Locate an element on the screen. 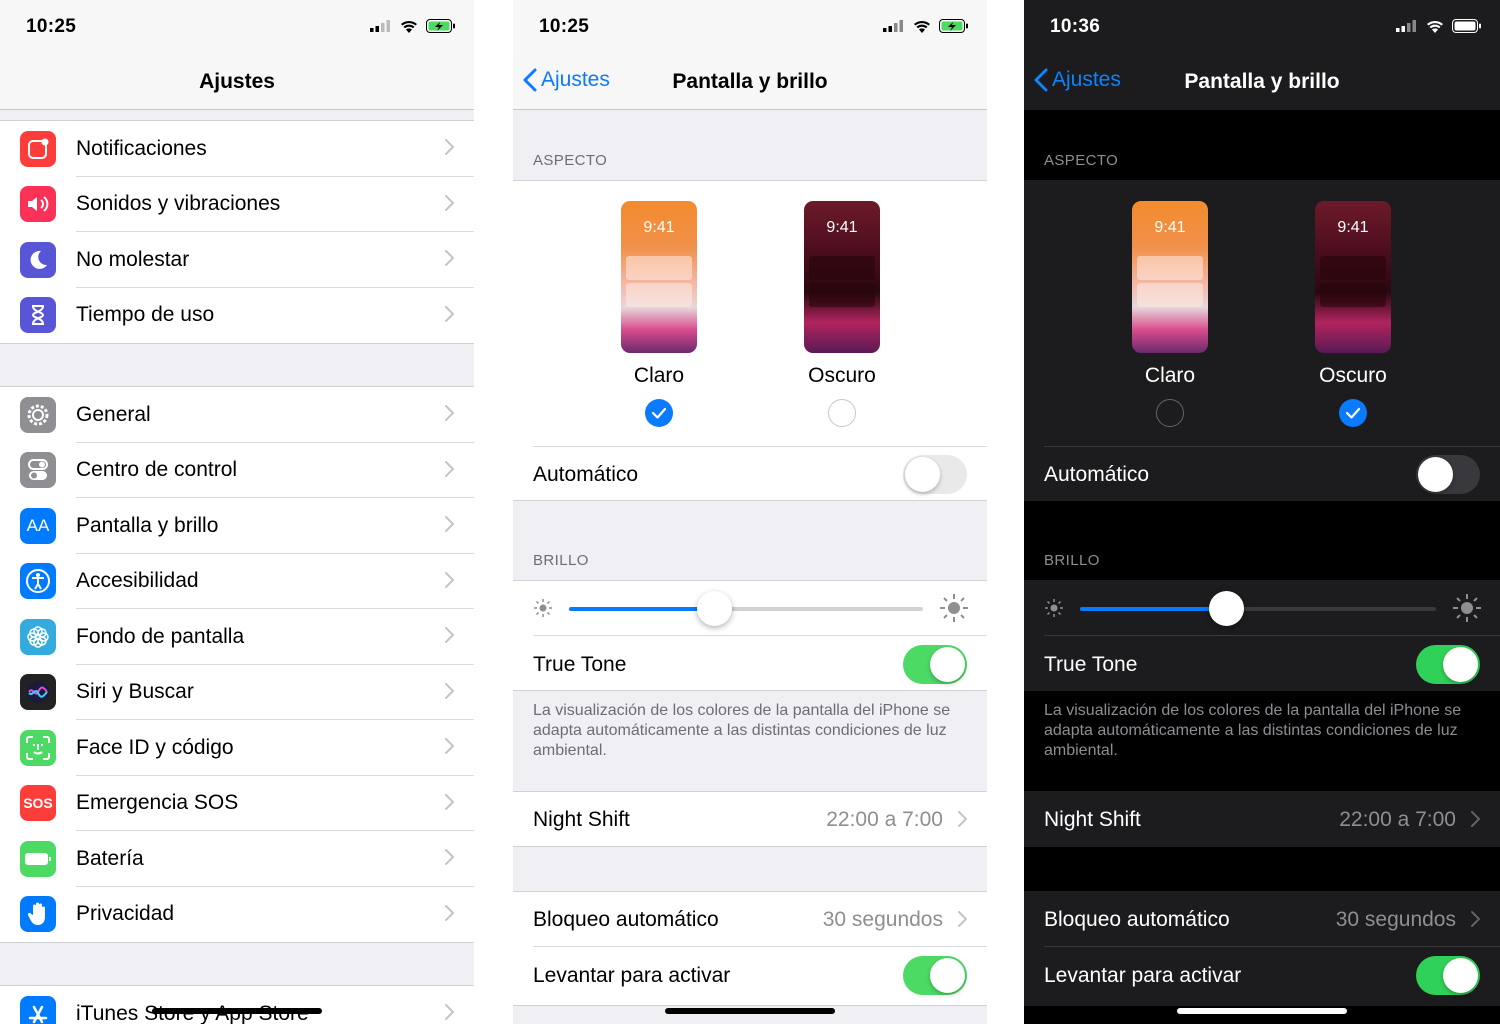  light-mode-label: Claro is located at coordinates (1170, 375).